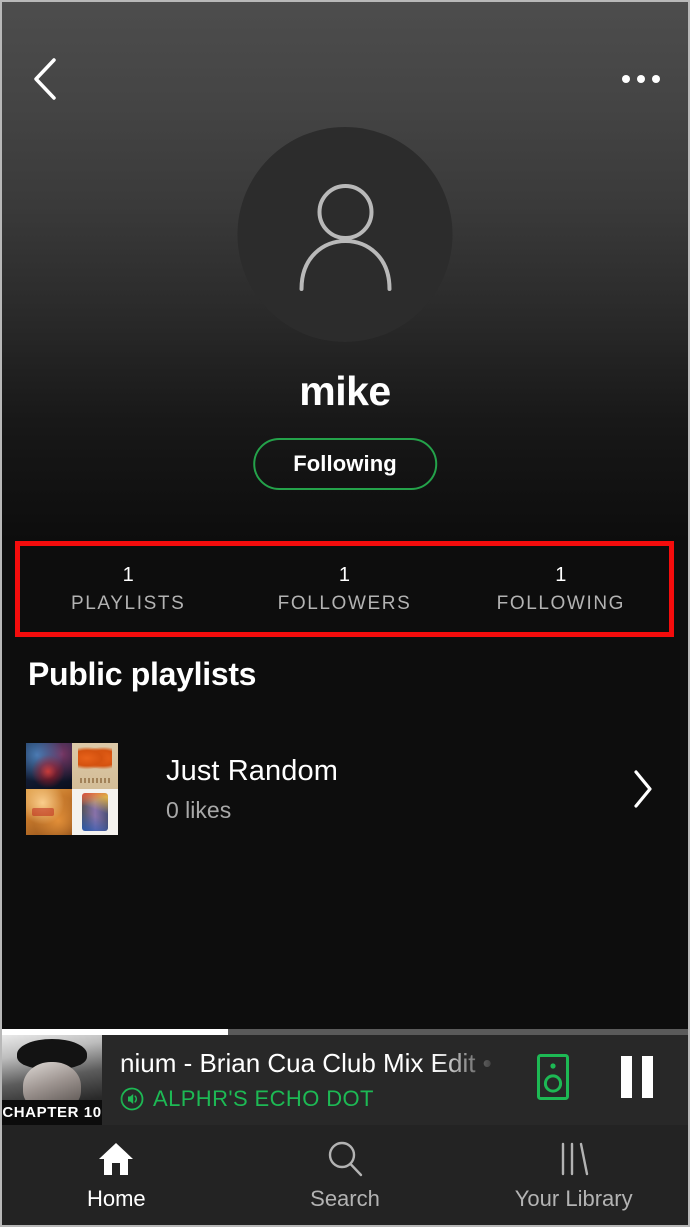 This screenshot has width=690, height=1227. I want to click on chevron-left-icon, so click(45, 79).